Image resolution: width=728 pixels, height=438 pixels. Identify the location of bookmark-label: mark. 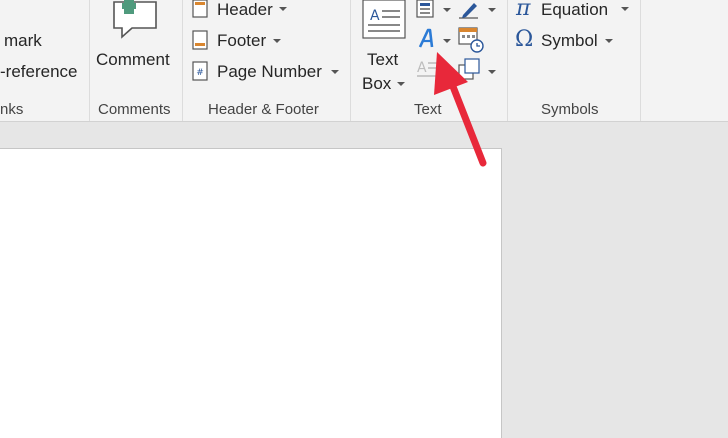
(23, 40).